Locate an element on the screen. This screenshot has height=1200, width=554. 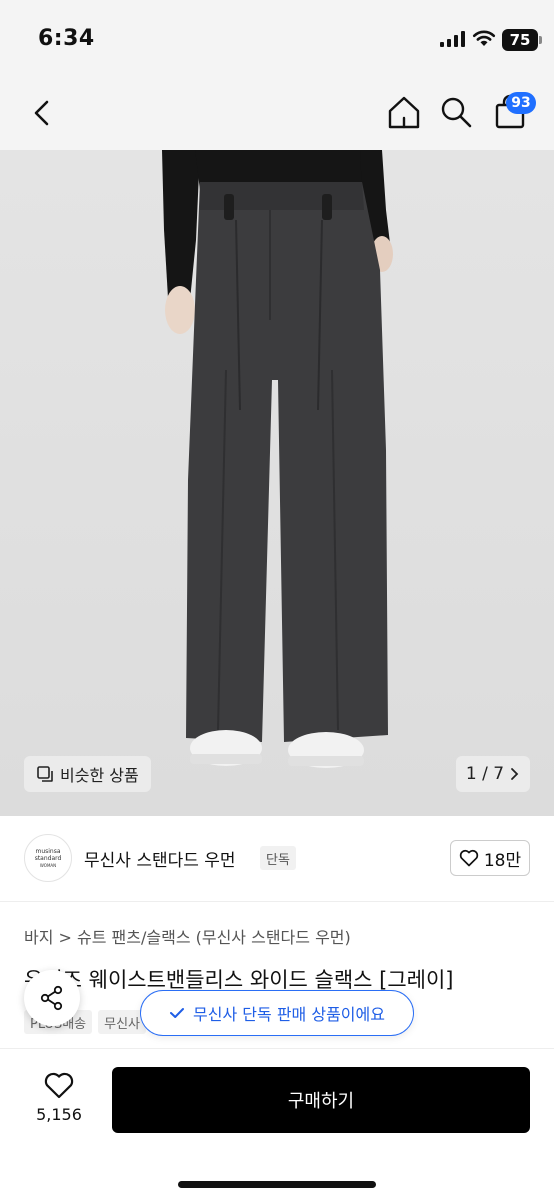
status-bar: 6:34 75 is located at coordinates (277, 40).